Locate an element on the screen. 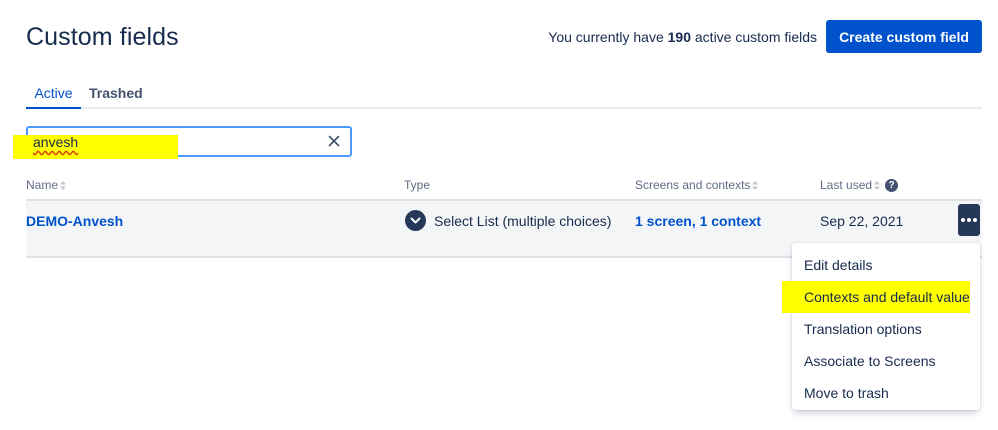 This screenshot has width=998, height=430. column-header-last-used: Last used ? is located at coordinates (859, 185).